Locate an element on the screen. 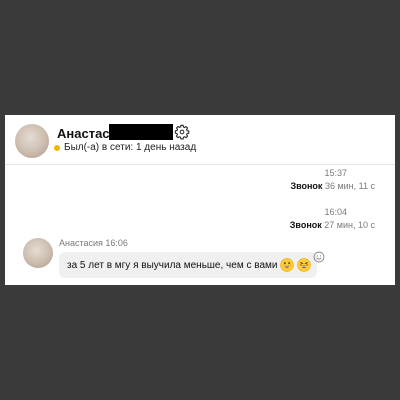  presence-dot is located at coordinates (57, 147).